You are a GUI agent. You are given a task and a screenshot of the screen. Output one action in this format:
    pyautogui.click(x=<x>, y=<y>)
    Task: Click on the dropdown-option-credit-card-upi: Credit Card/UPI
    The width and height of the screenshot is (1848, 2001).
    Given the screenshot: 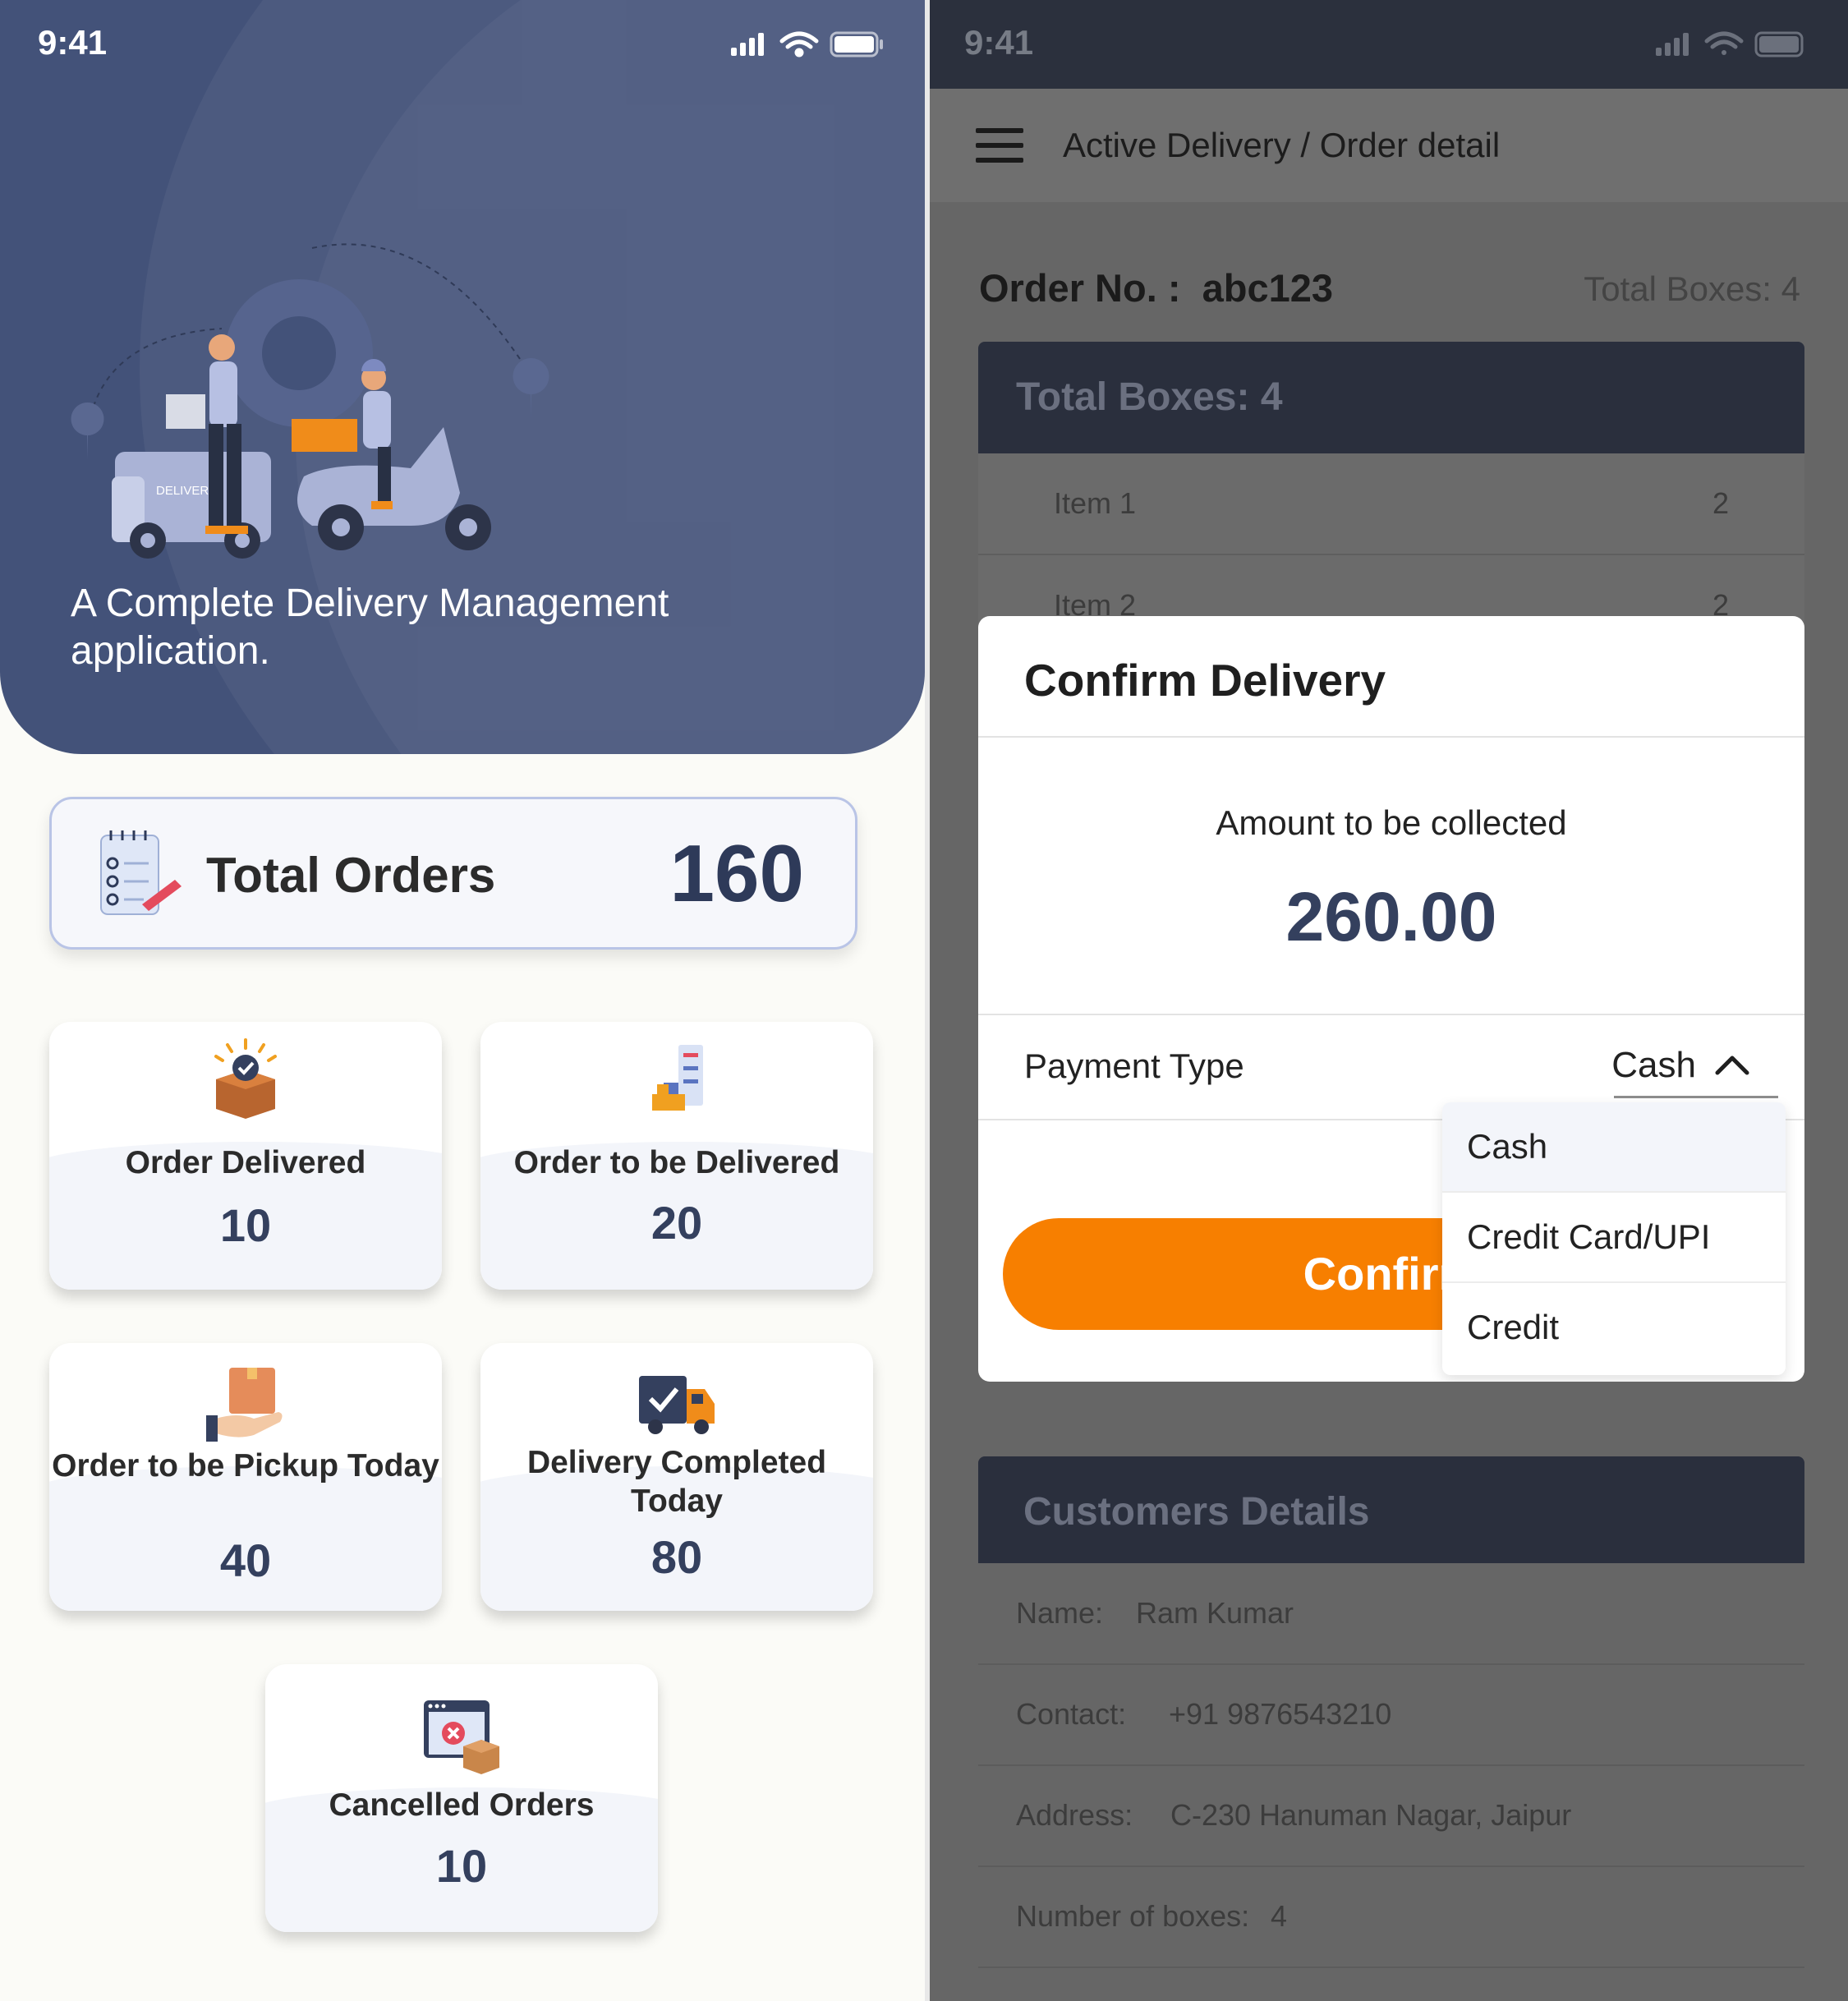 What is the action you would take?
    pyautogui.click(x=1614, y=1238)
    